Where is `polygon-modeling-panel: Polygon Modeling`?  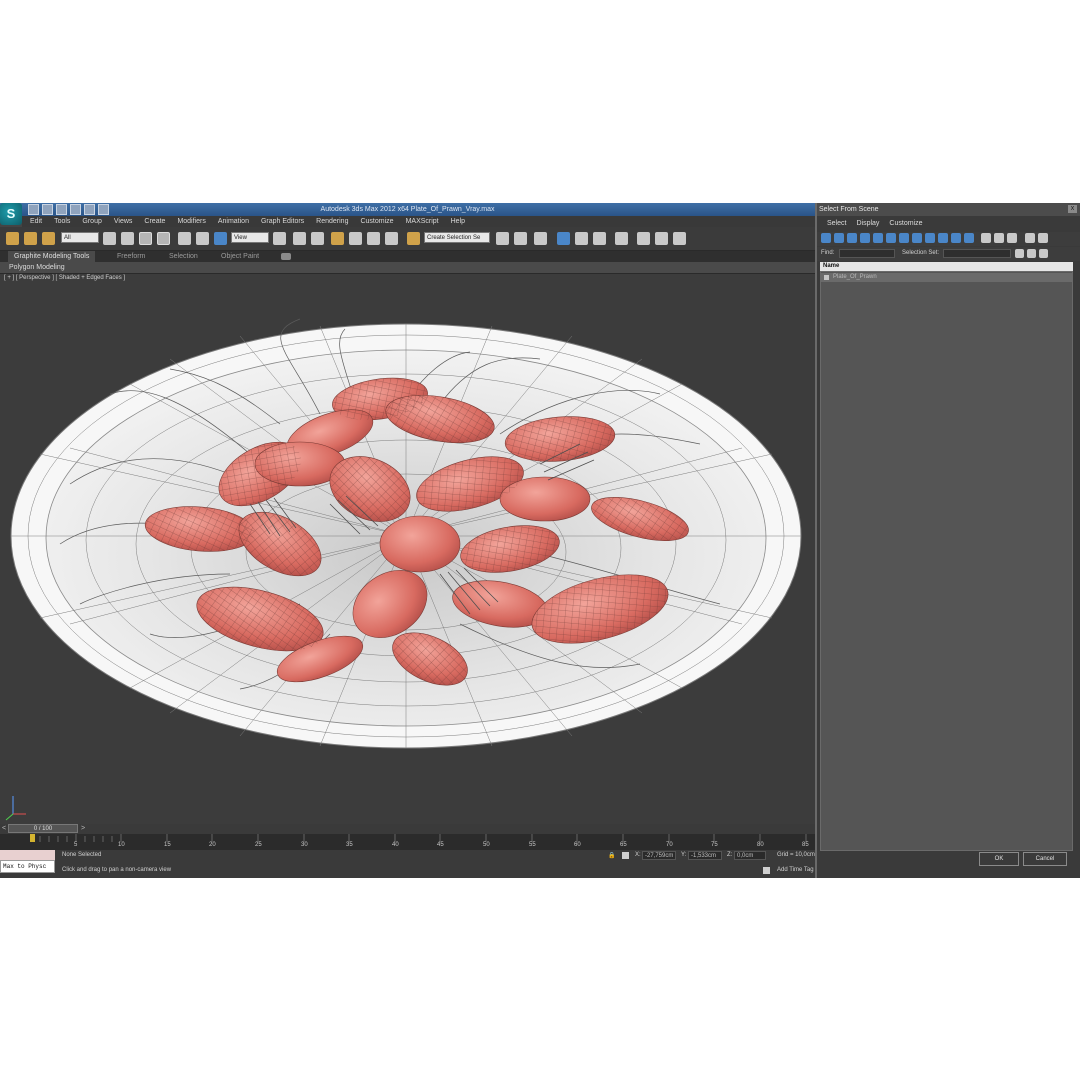 polygon-modeling-panel: Polygon Modeling is located at coordinates (37, 267).